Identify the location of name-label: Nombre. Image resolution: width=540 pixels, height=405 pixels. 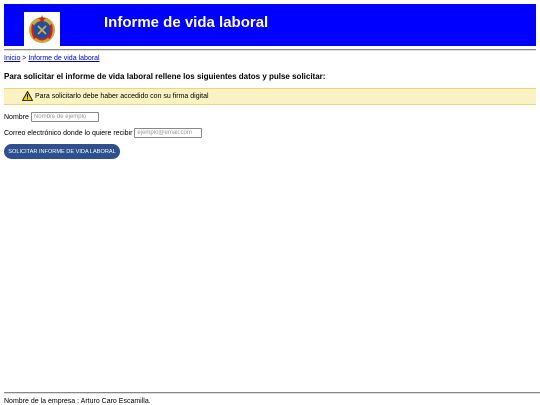
(16, 117).